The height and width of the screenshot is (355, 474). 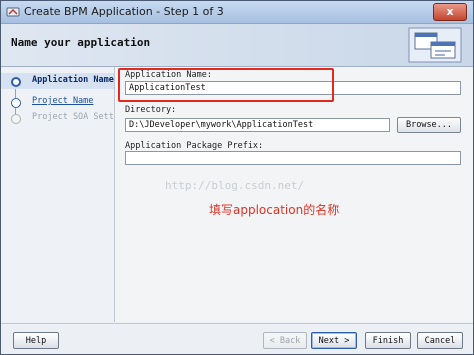 I want to click on finish-button: Finish, so click(x=388, y=340).